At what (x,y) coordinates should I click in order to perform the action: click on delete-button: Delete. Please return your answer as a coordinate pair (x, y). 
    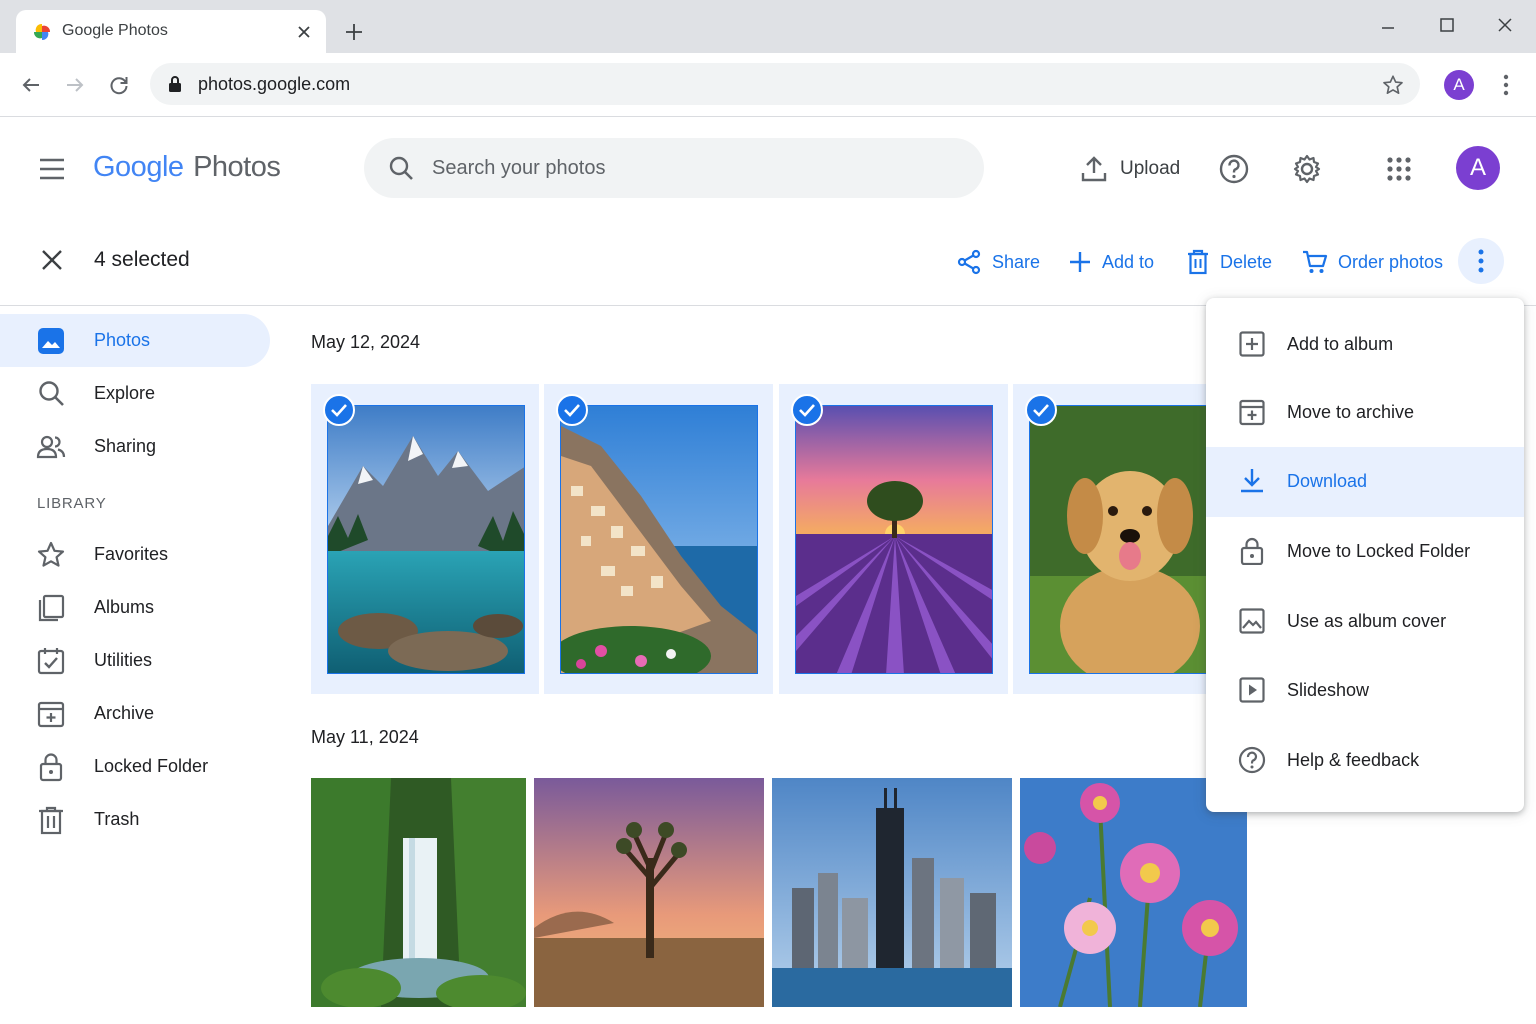
    Looking at the image, I should click on (1229, 262).